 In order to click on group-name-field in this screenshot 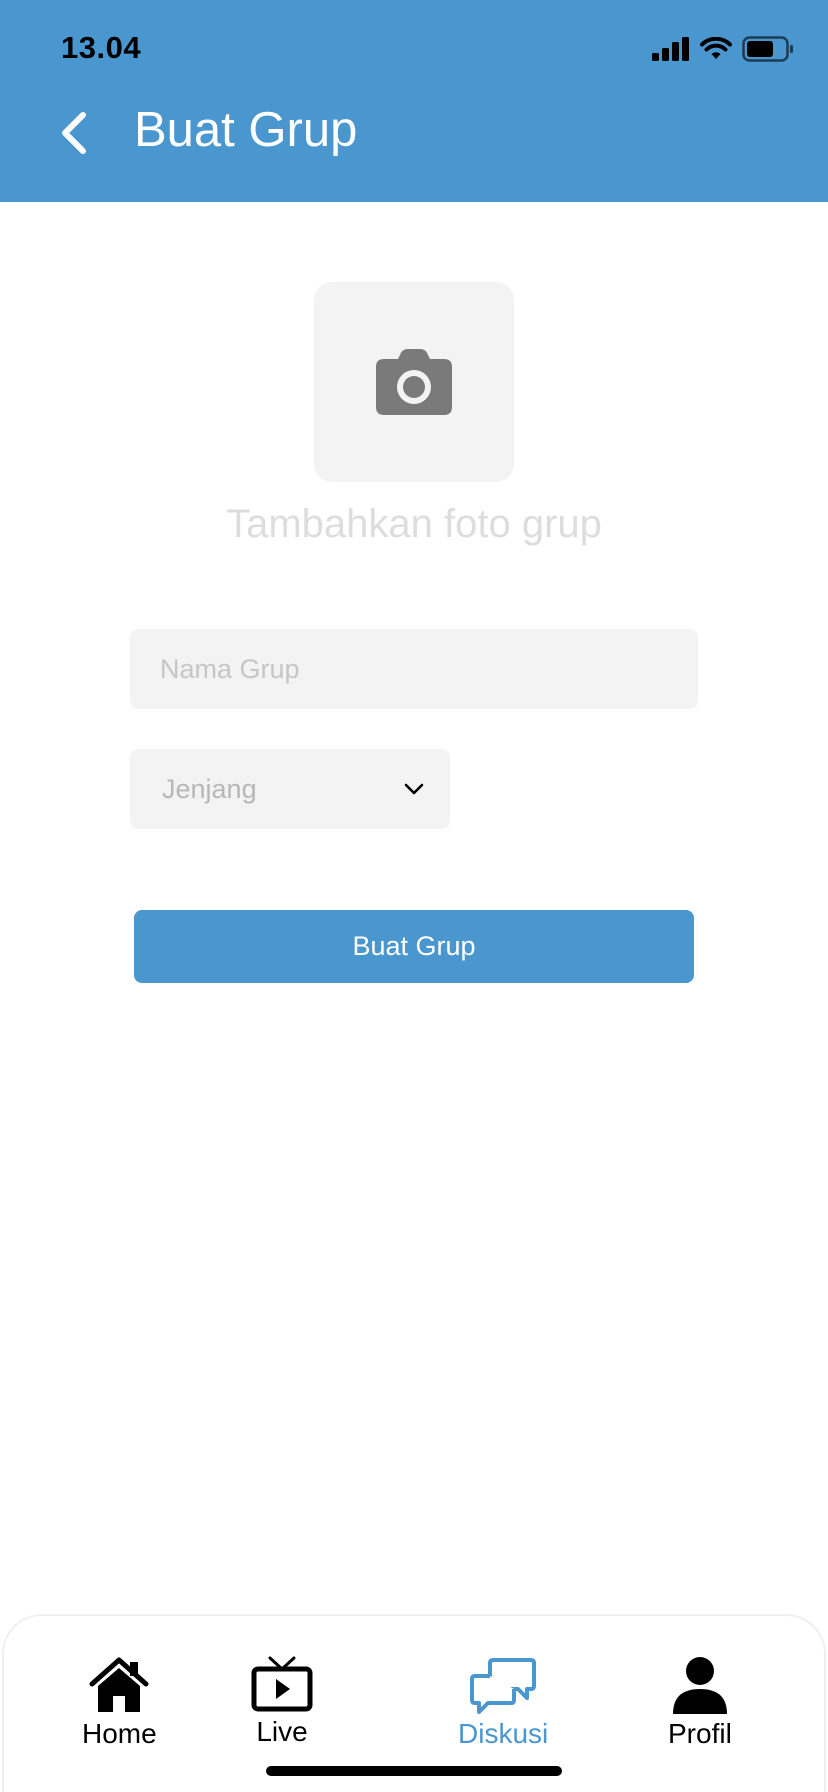, I will do `click(414, 669)`.